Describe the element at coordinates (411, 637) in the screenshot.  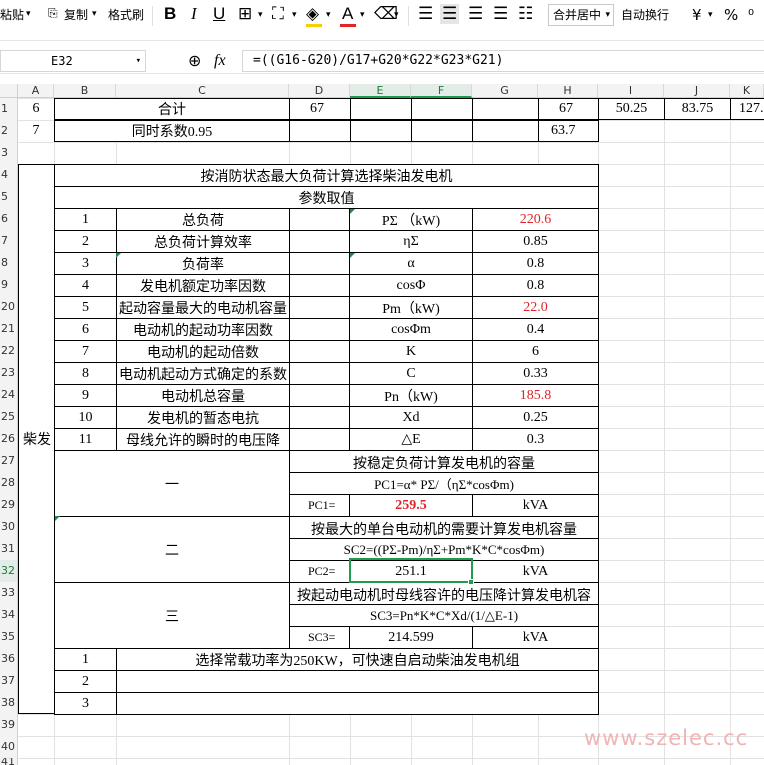
I see `method-result-value: 214.599` at that location.